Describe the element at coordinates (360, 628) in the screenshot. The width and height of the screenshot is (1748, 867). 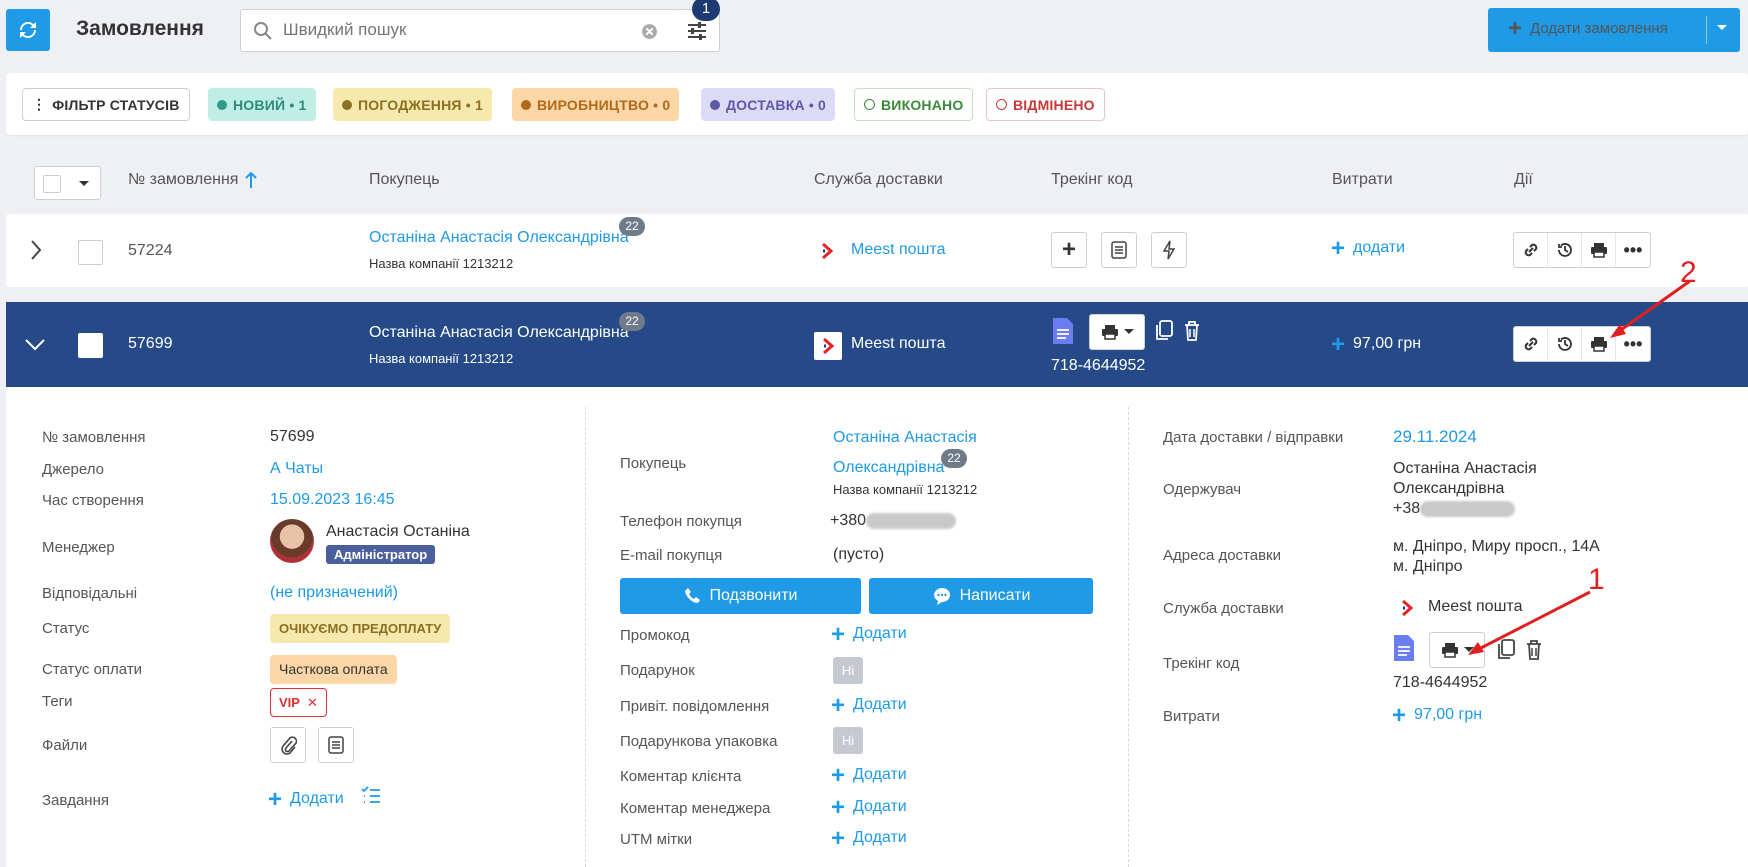
I see `status-badge: ОЧІКУЄМО ПРЕДОПЛАТУ` at that location.